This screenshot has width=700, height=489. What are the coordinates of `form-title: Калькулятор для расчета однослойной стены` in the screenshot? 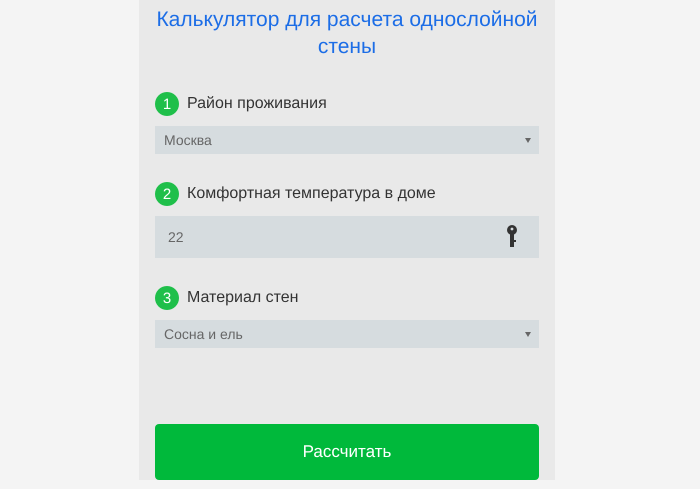 It's located at (347, 33).